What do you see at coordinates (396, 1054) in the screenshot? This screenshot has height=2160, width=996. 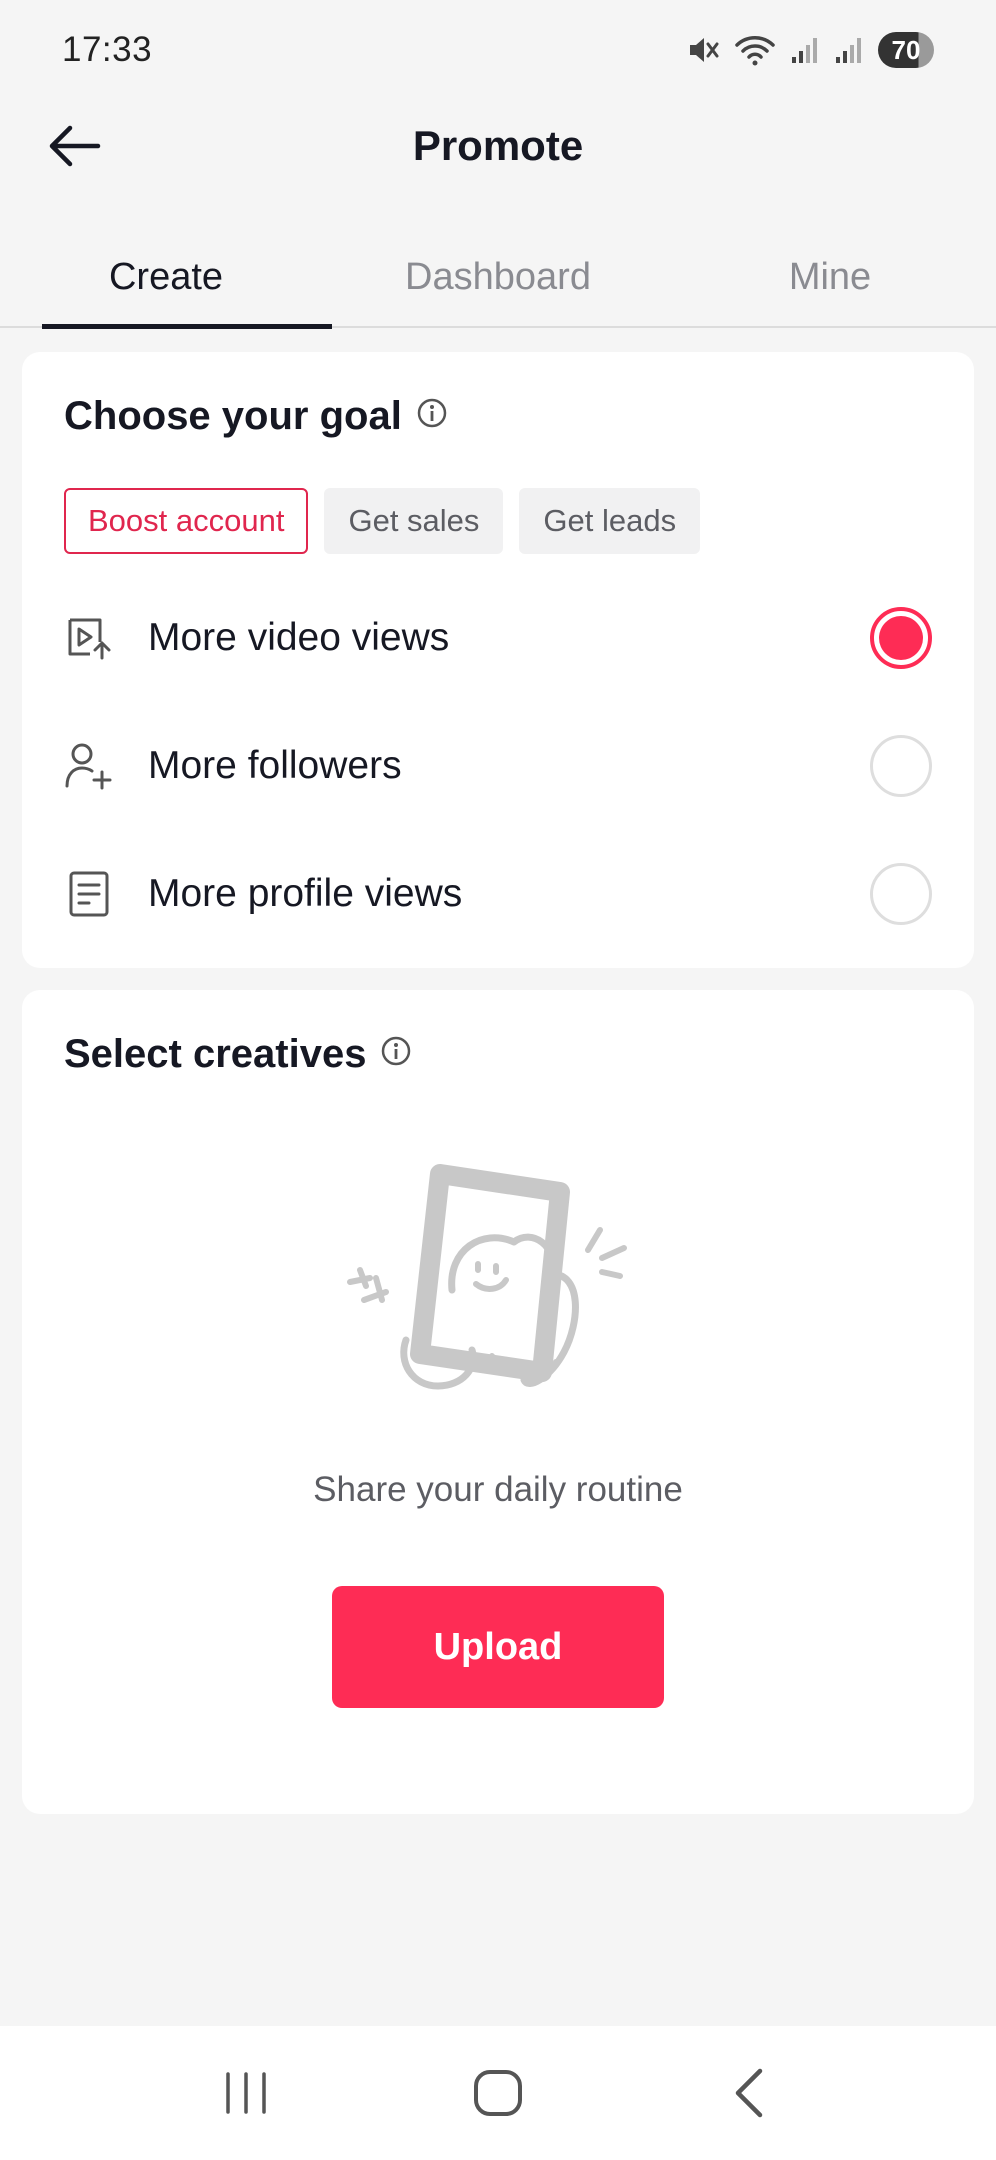 I see `creatives-info-icon` at bounding box center [396, 1054].